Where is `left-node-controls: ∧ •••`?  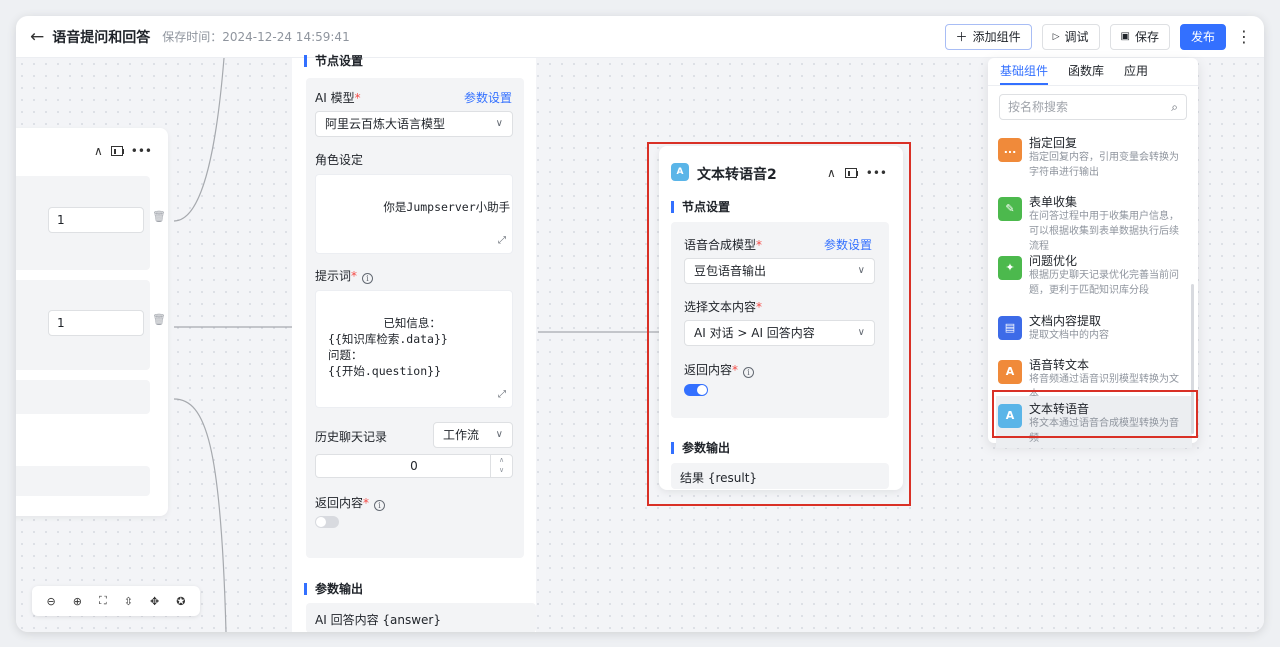 left-node-controls: ∧ ••• is located at coordinates (123, 151).